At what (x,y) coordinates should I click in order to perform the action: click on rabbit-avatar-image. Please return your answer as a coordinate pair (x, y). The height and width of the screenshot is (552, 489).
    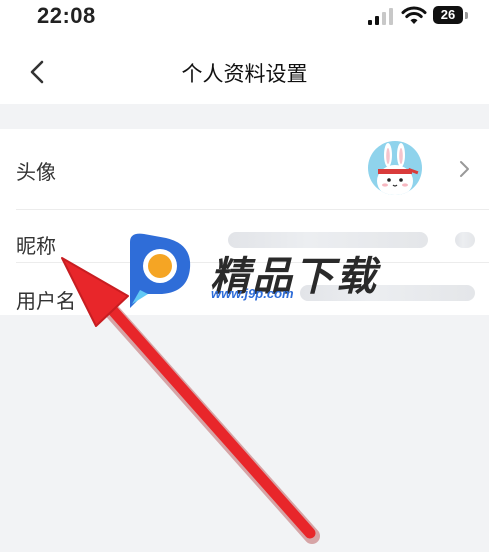
    Looking at the image, I should click on (395, 168).